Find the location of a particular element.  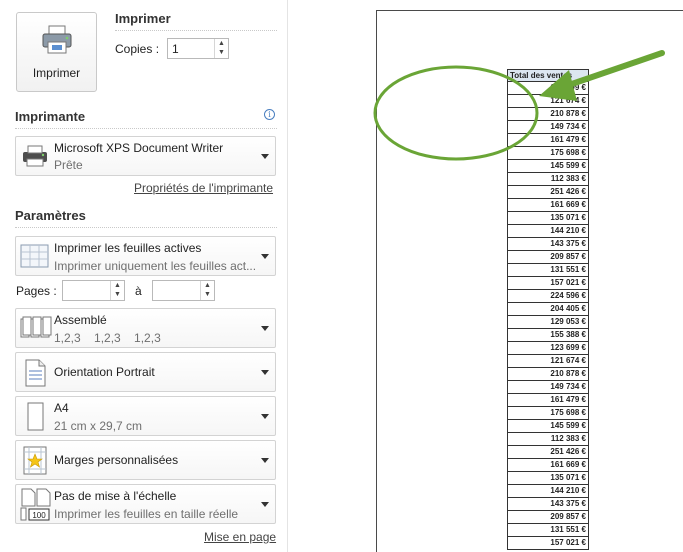

printer-name: Microsoft XPS Document Writer is located at coordinates (139, 148).